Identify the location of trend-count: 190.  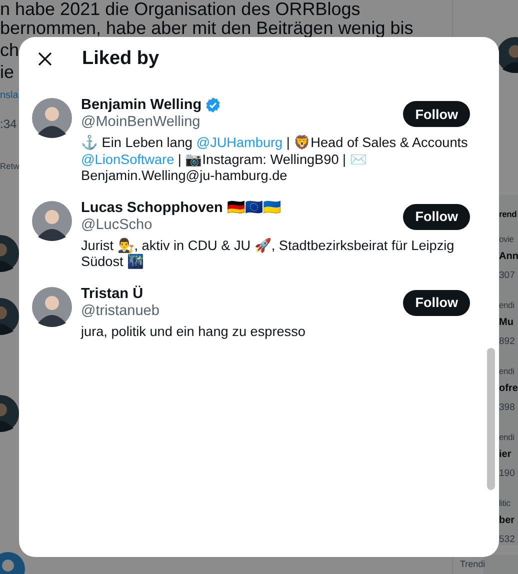
(507, 474).